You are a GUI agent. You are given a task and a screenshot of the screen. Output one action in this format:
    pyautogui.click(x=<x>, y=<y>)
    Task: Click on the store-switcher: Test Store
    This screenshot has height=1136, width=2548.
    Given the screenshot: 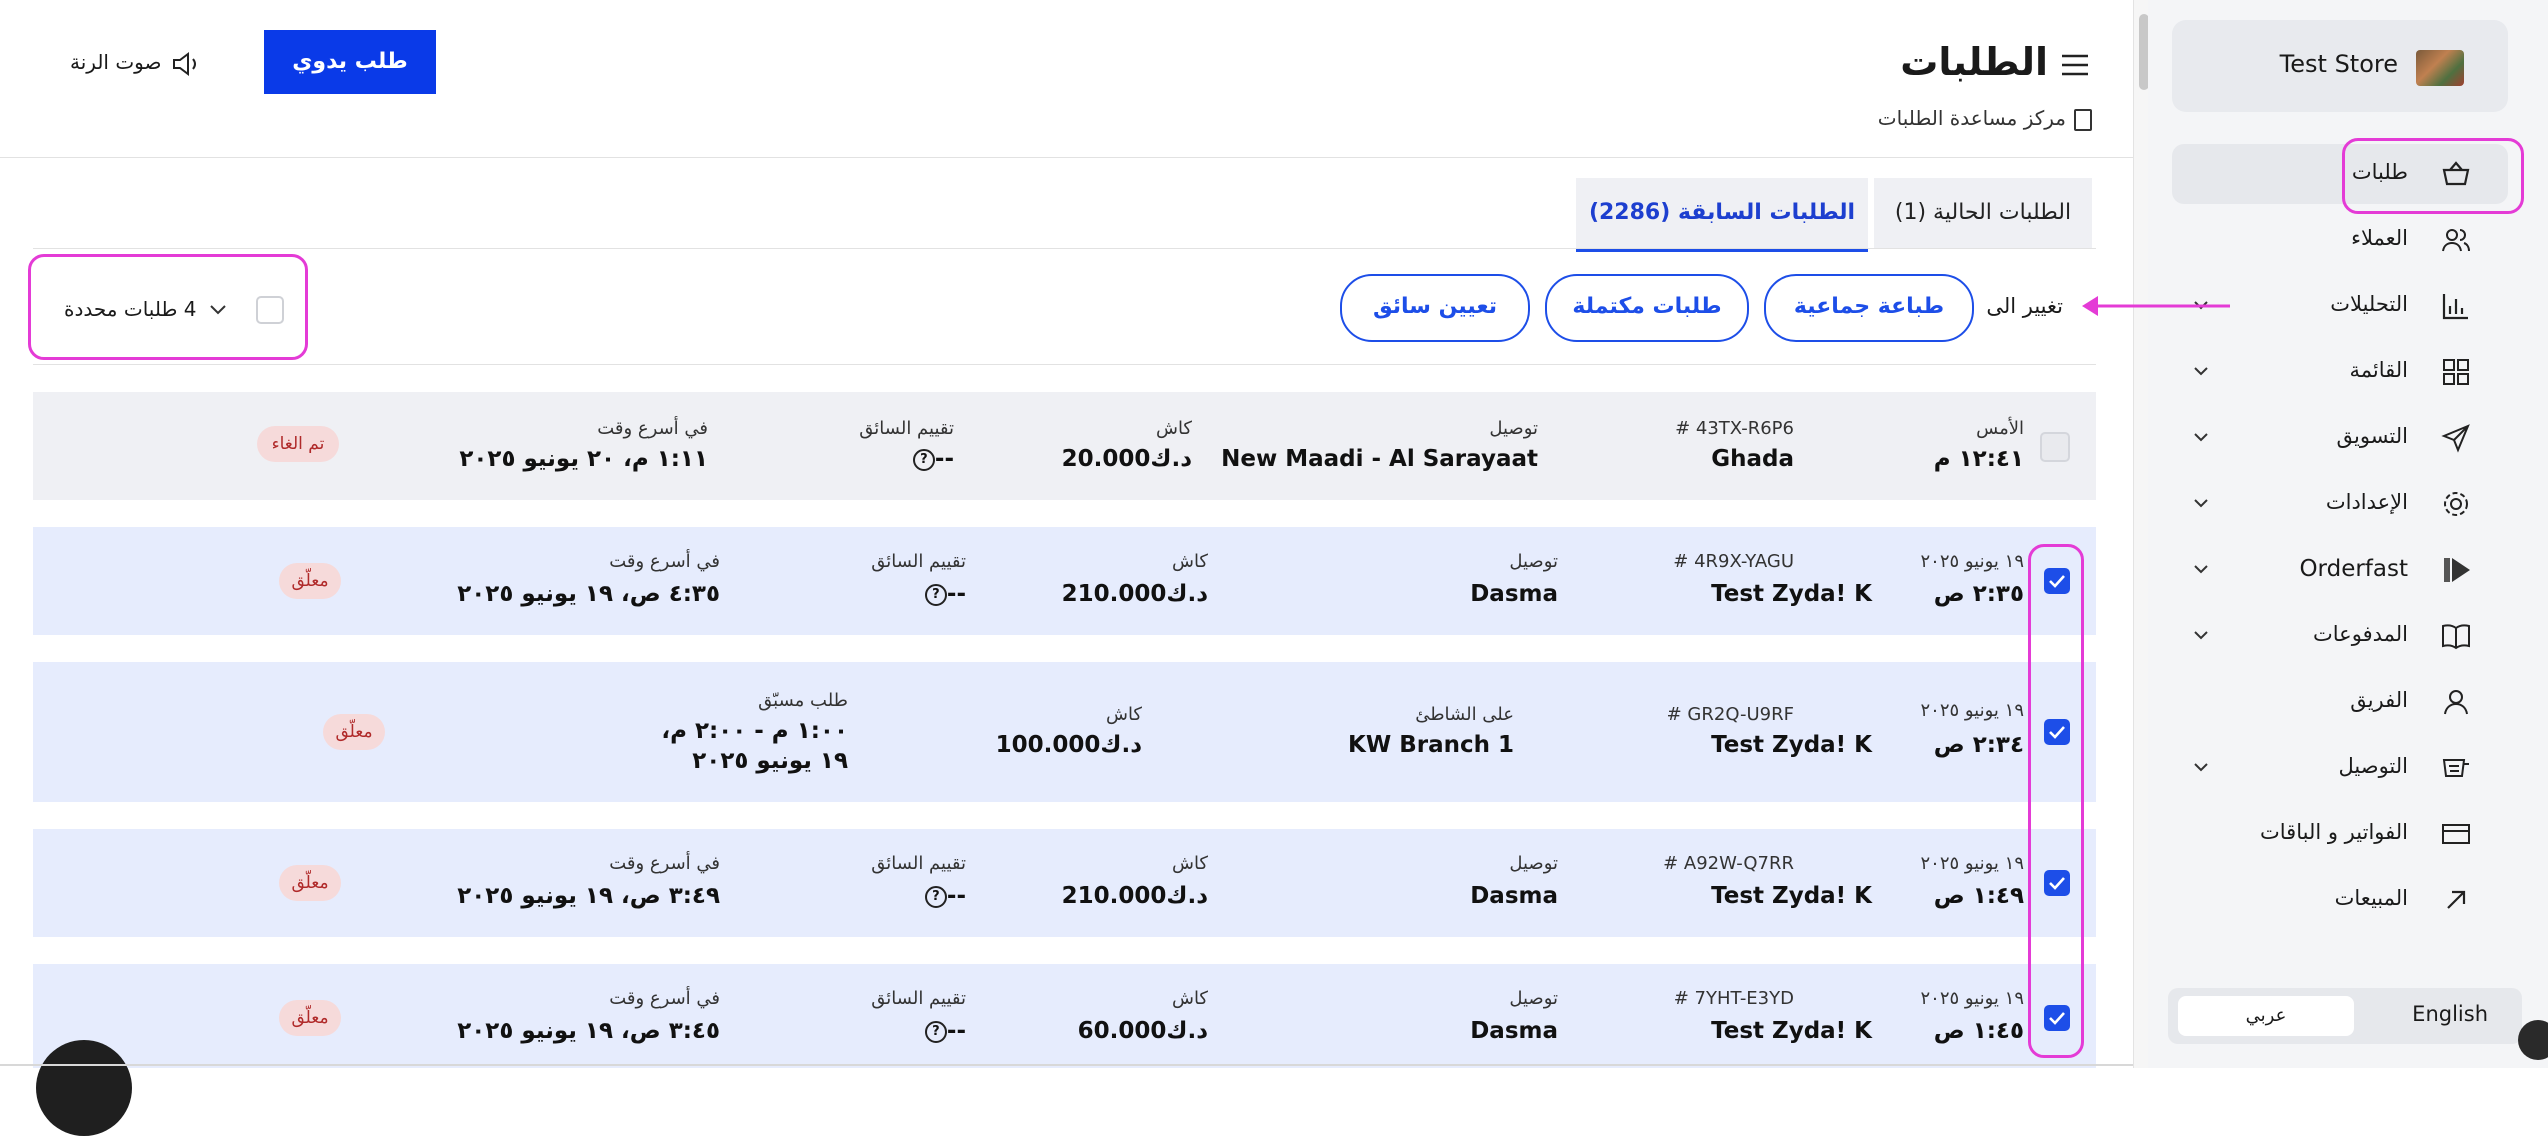 What is the action you would take?
    pyautogui.click(x=2340, y=66)
    